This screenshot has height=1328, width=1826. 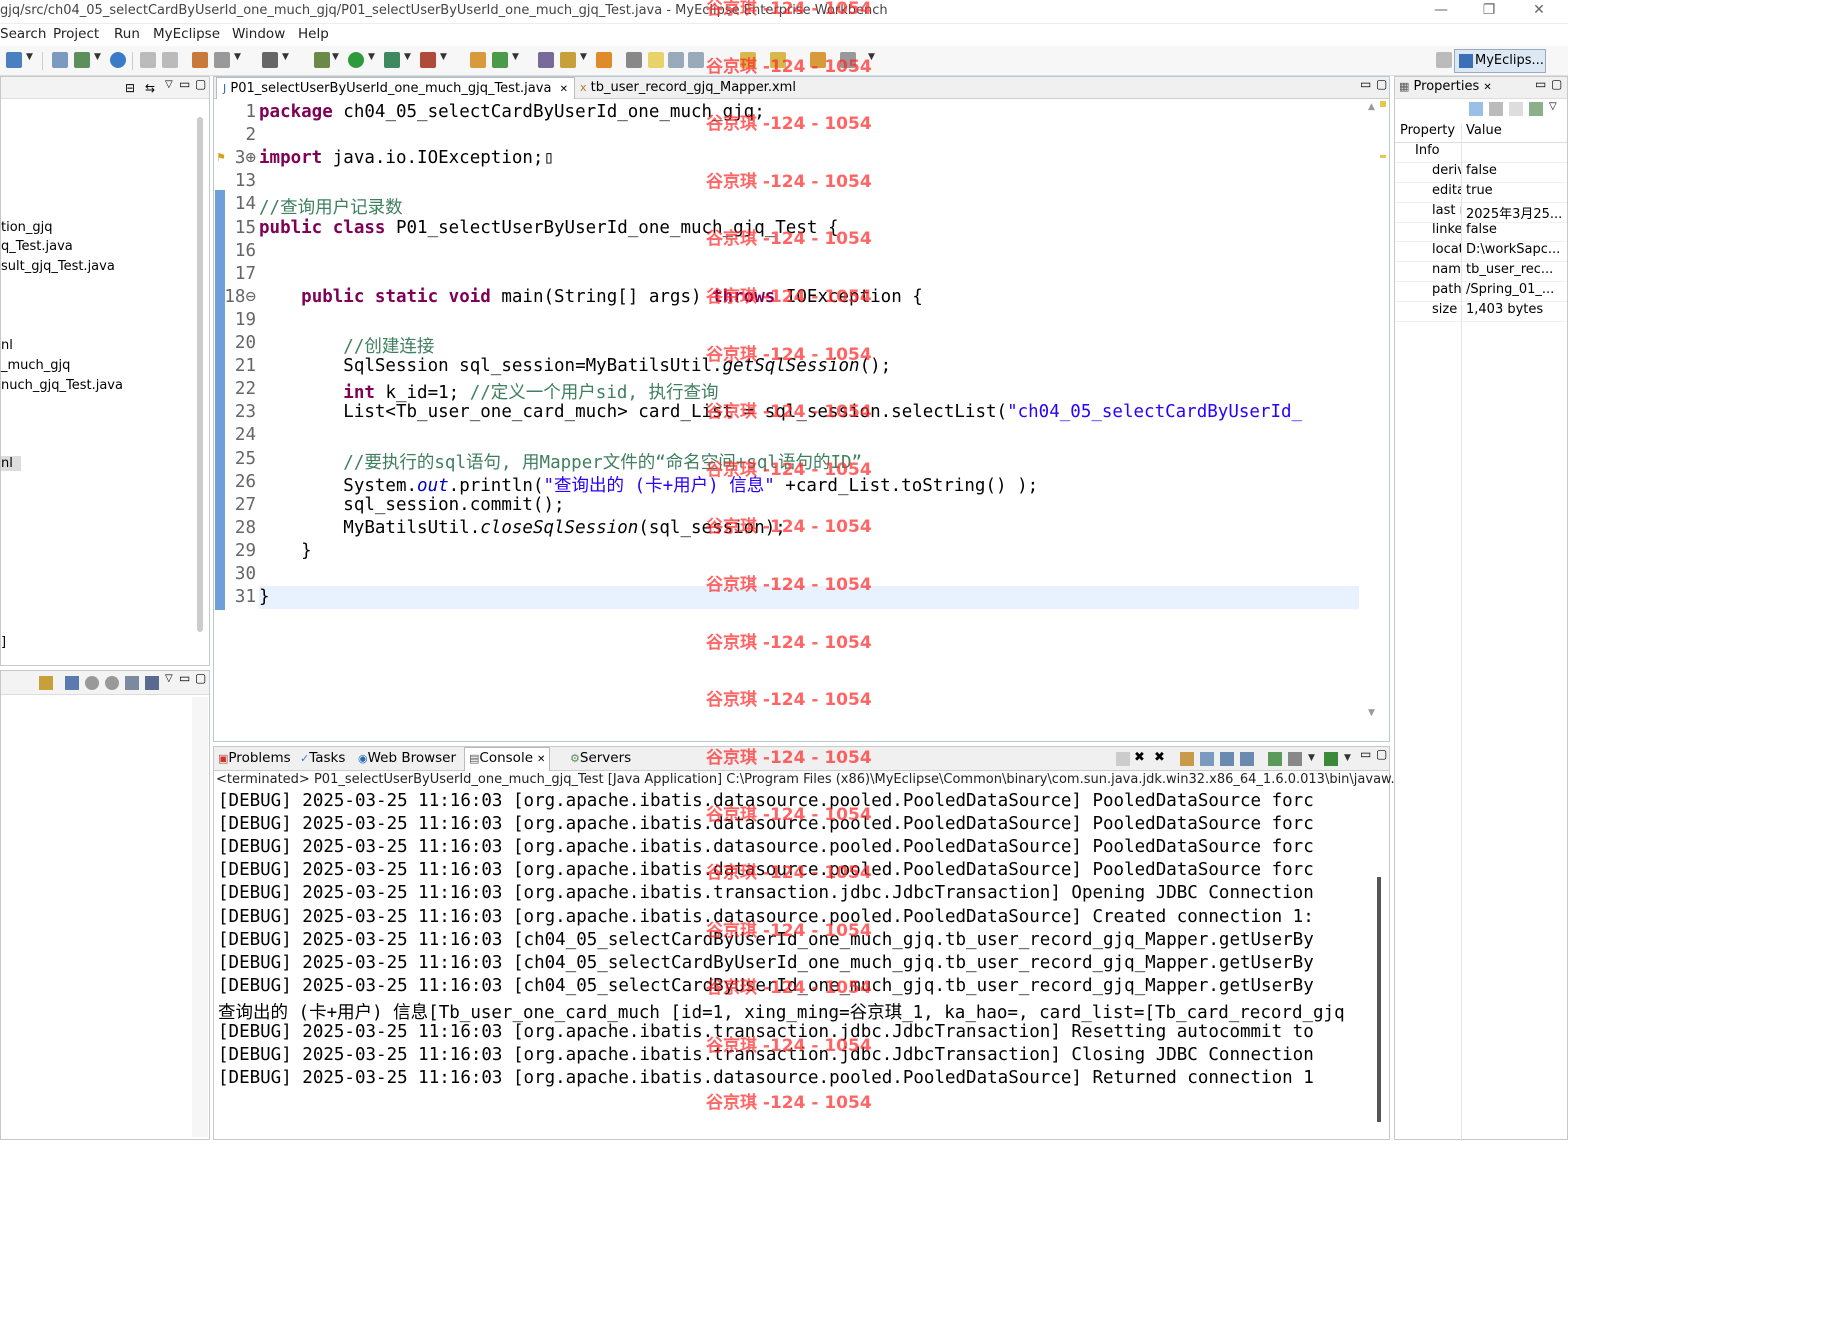 What do you see at coordinates (27, 227) in the screenshot?
I see `tree-item: tion_gjq` at bounding box center [27, 227].